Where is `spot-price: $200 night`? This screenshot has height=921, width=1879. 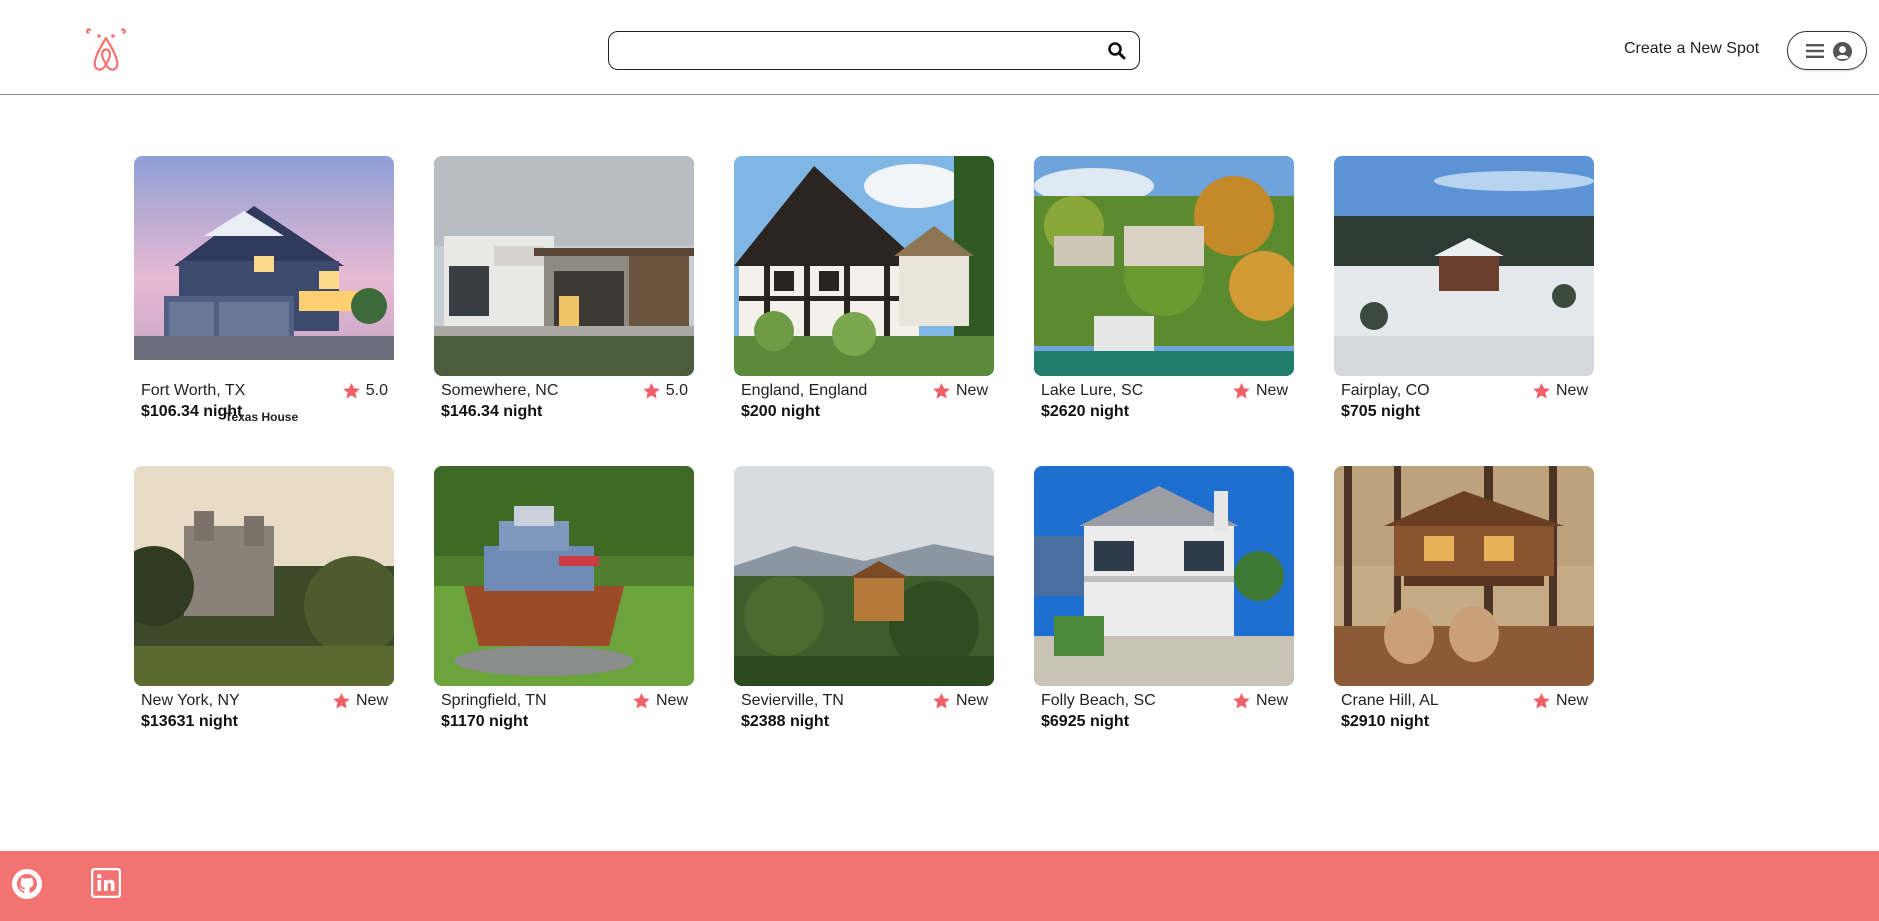
spot-price: $200 night is located at coordinates (781, 411).